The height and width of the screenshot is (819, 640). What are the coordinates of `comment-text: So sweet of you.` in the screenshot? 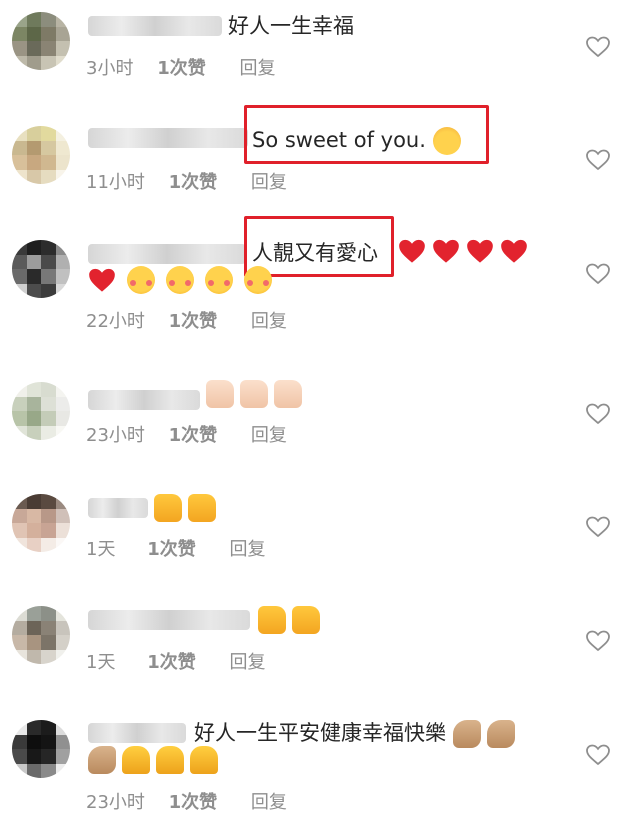 It's located at (359, 140).